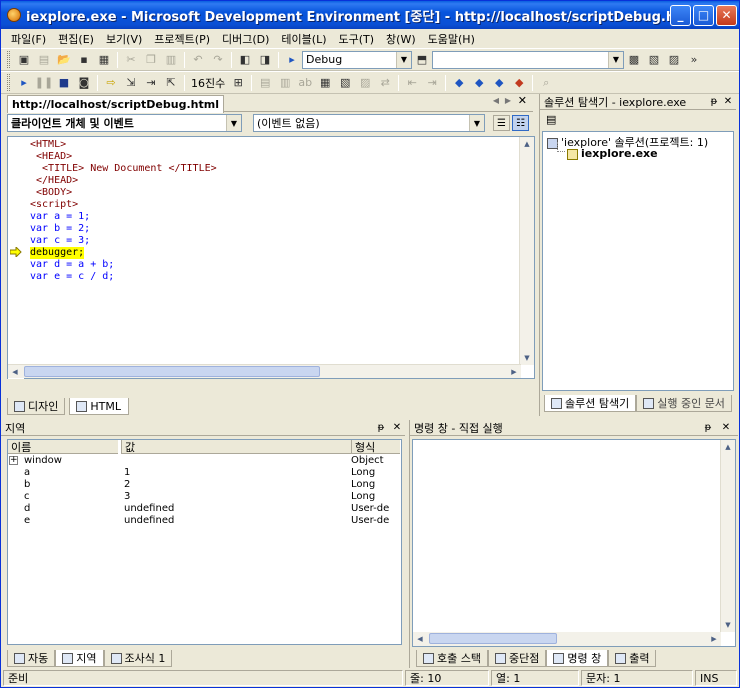 The width and height of the screenshot is (740, 688). What do you see at coordinates (76, 39) in the screenshot?
I see `menu-edit: 편집(E)` at bounding box center [76, 39].